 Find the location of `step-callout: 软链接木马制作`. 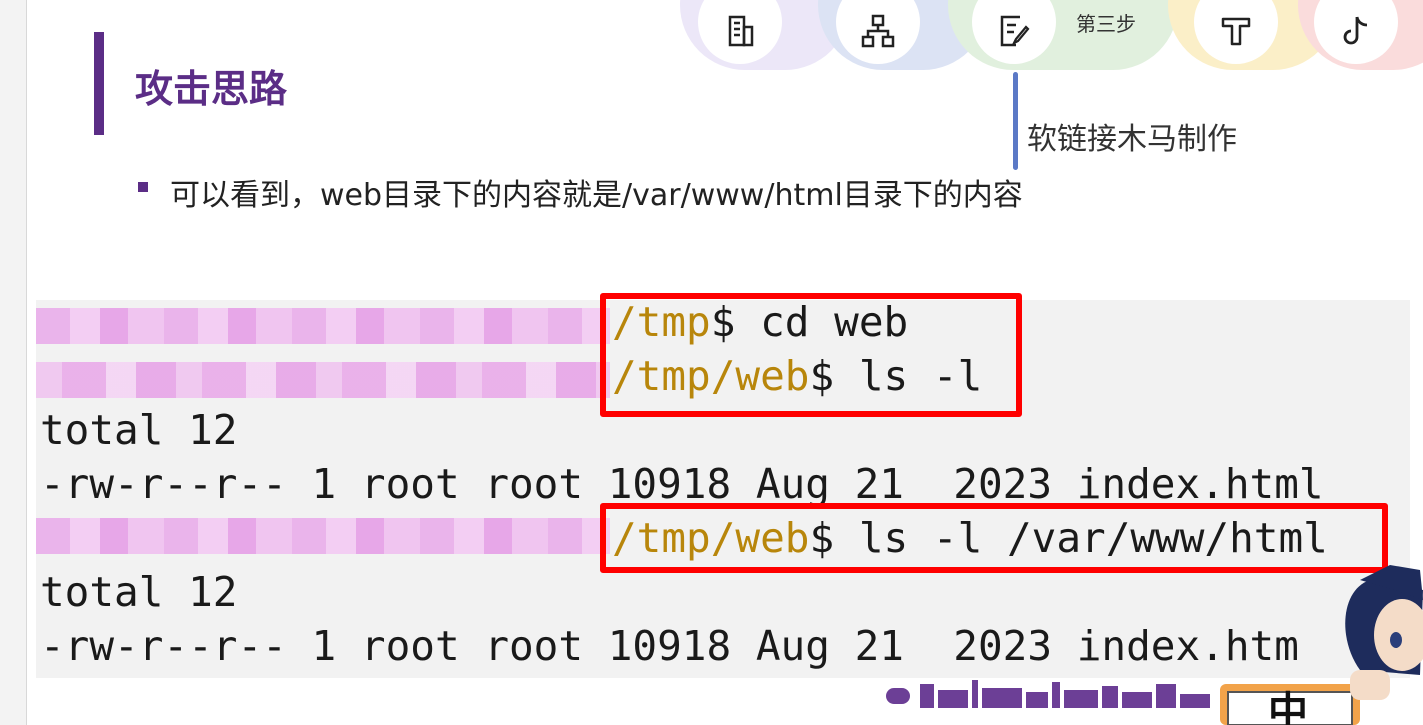

step-callout: 软链接木马制作 is located at coordinates (1132, 139).